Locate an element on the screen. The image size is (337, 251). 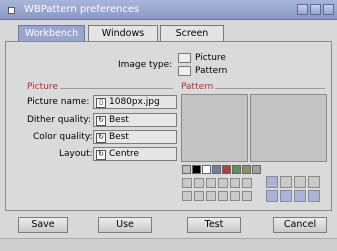
window-title: WBPattern preferences is located at coordinates (82, 9).